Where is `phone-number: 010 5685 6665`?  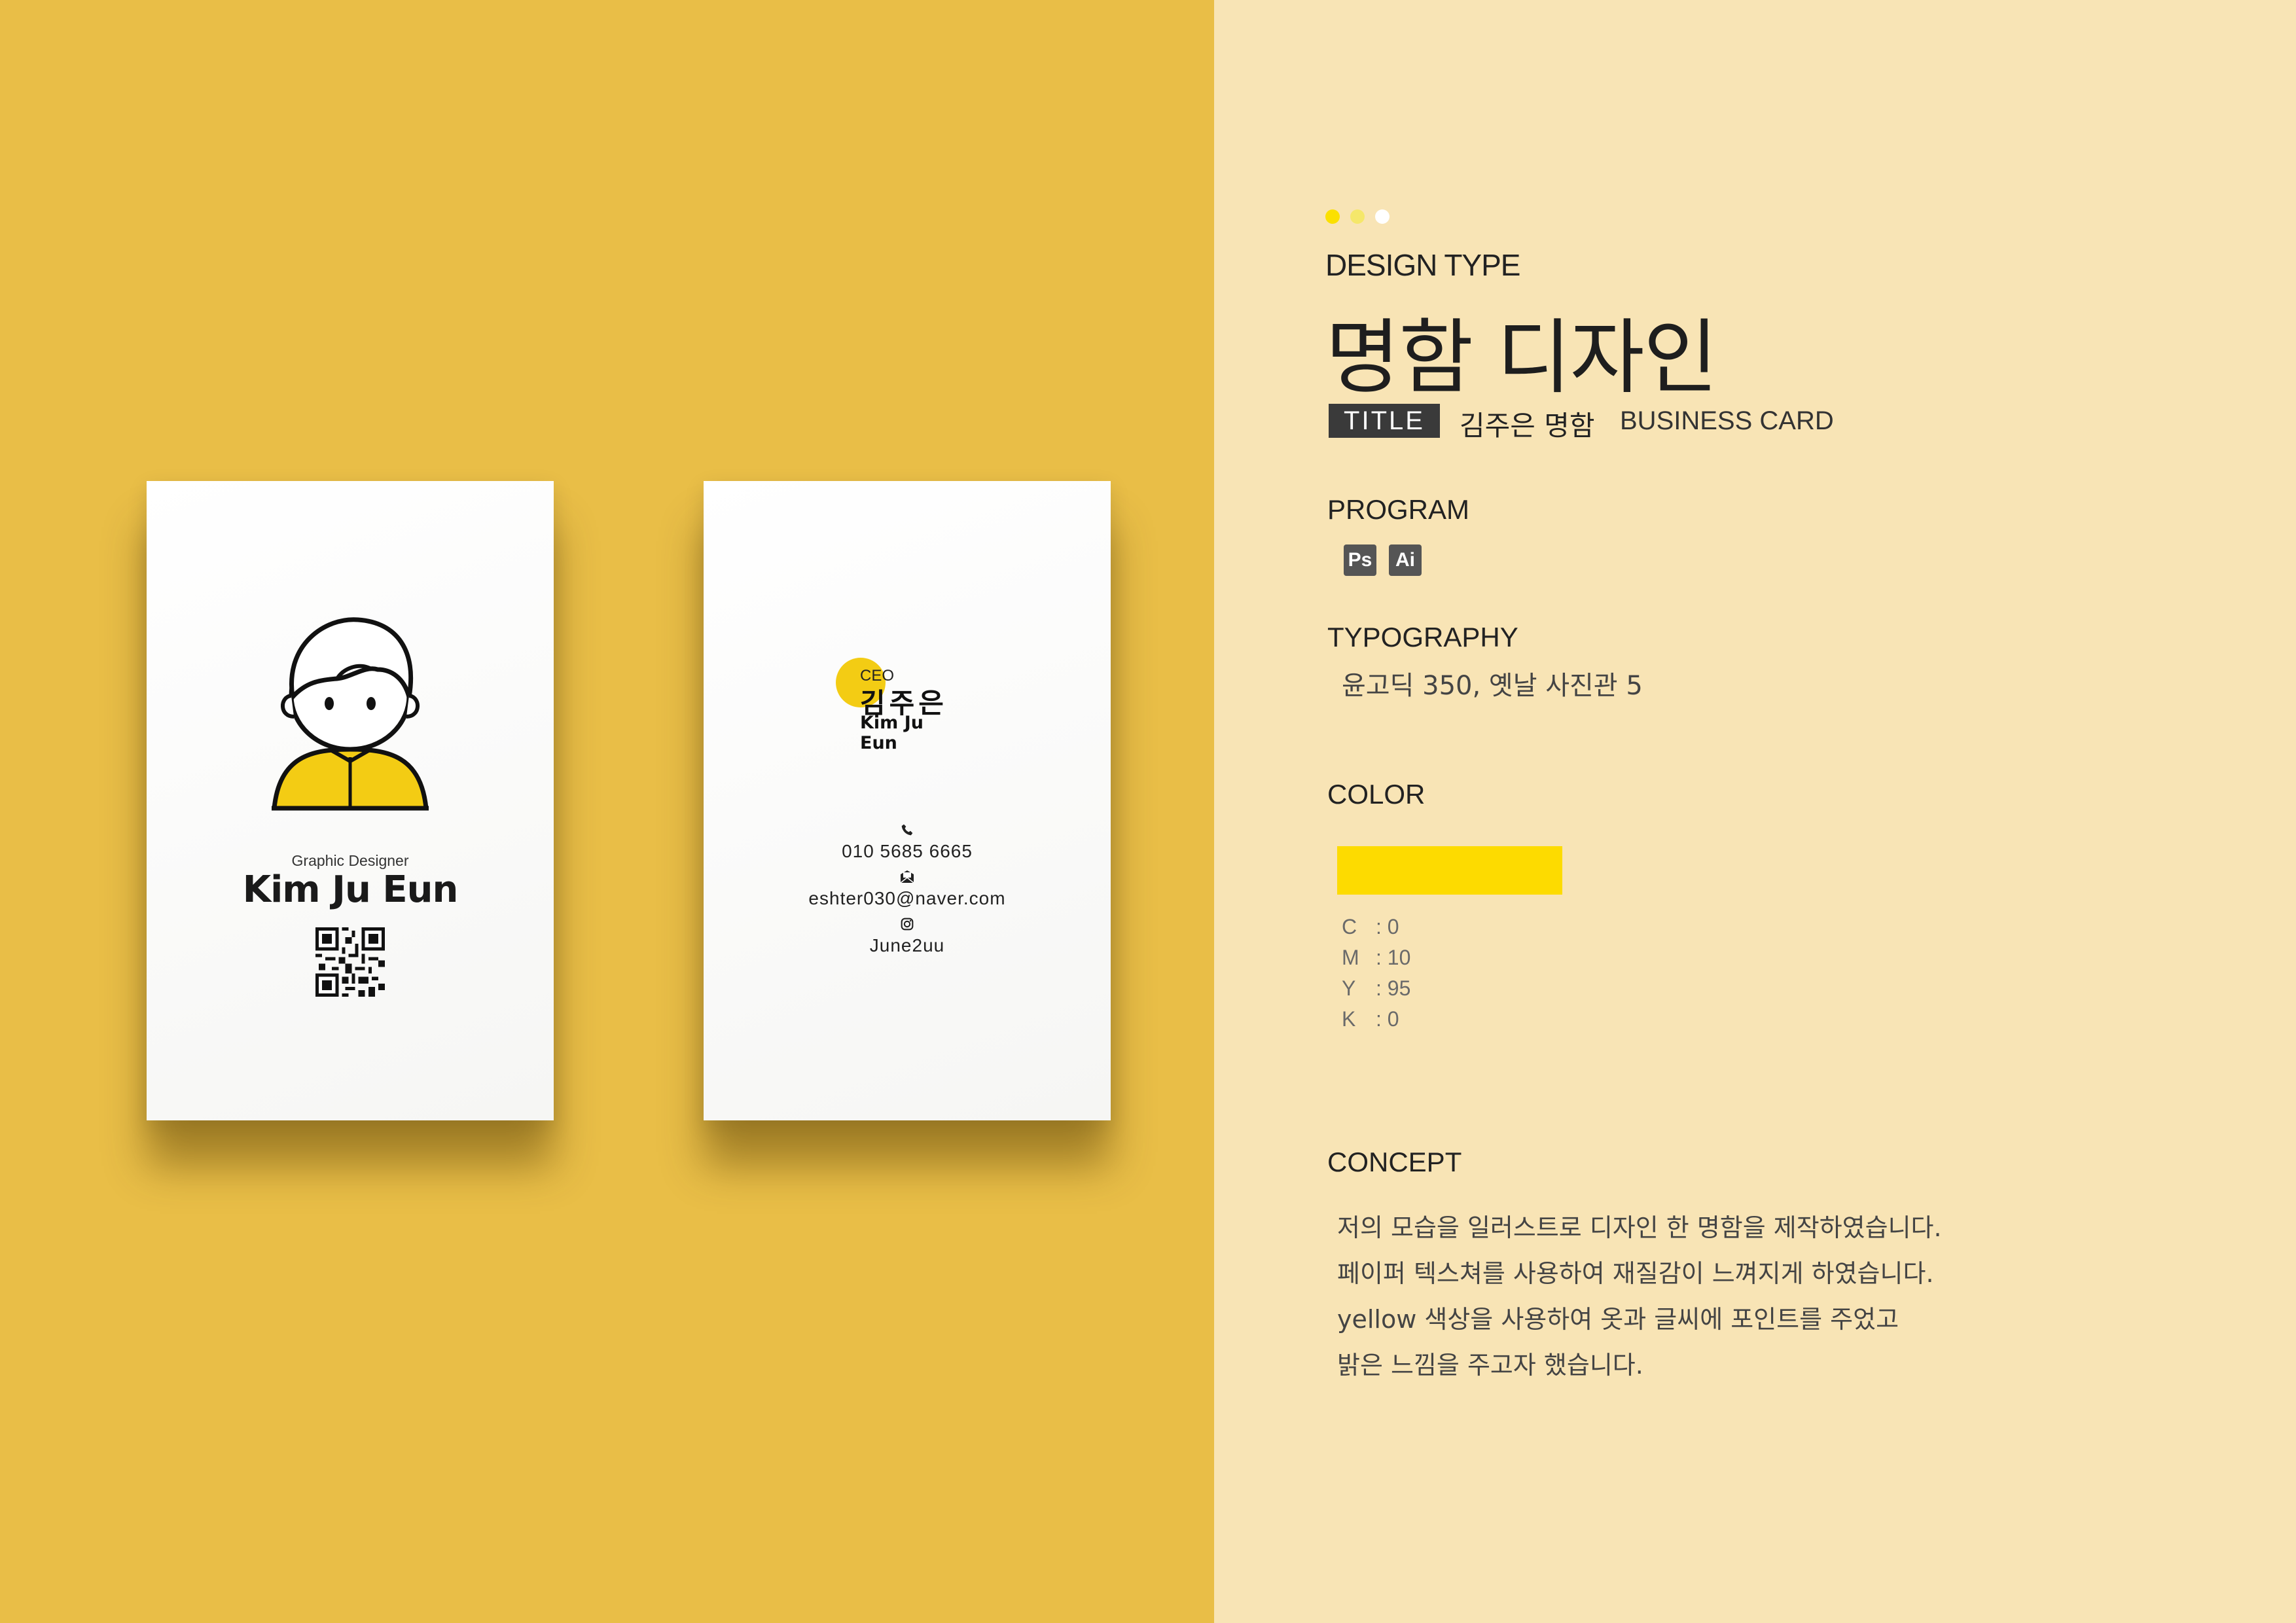 phone-number: 010 5685 6665 is located at coordinates (908, 851).